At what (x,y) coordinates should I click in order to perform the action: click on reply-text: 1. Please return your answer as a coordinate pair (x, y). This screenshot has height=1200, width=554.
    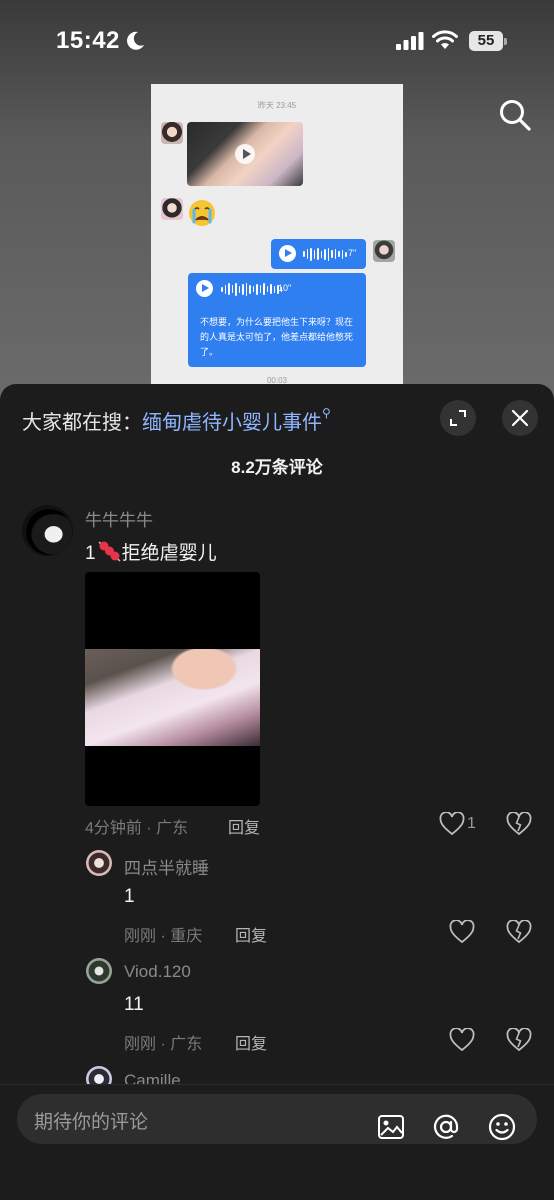
    Looking at the image, I should click on (129, 896).